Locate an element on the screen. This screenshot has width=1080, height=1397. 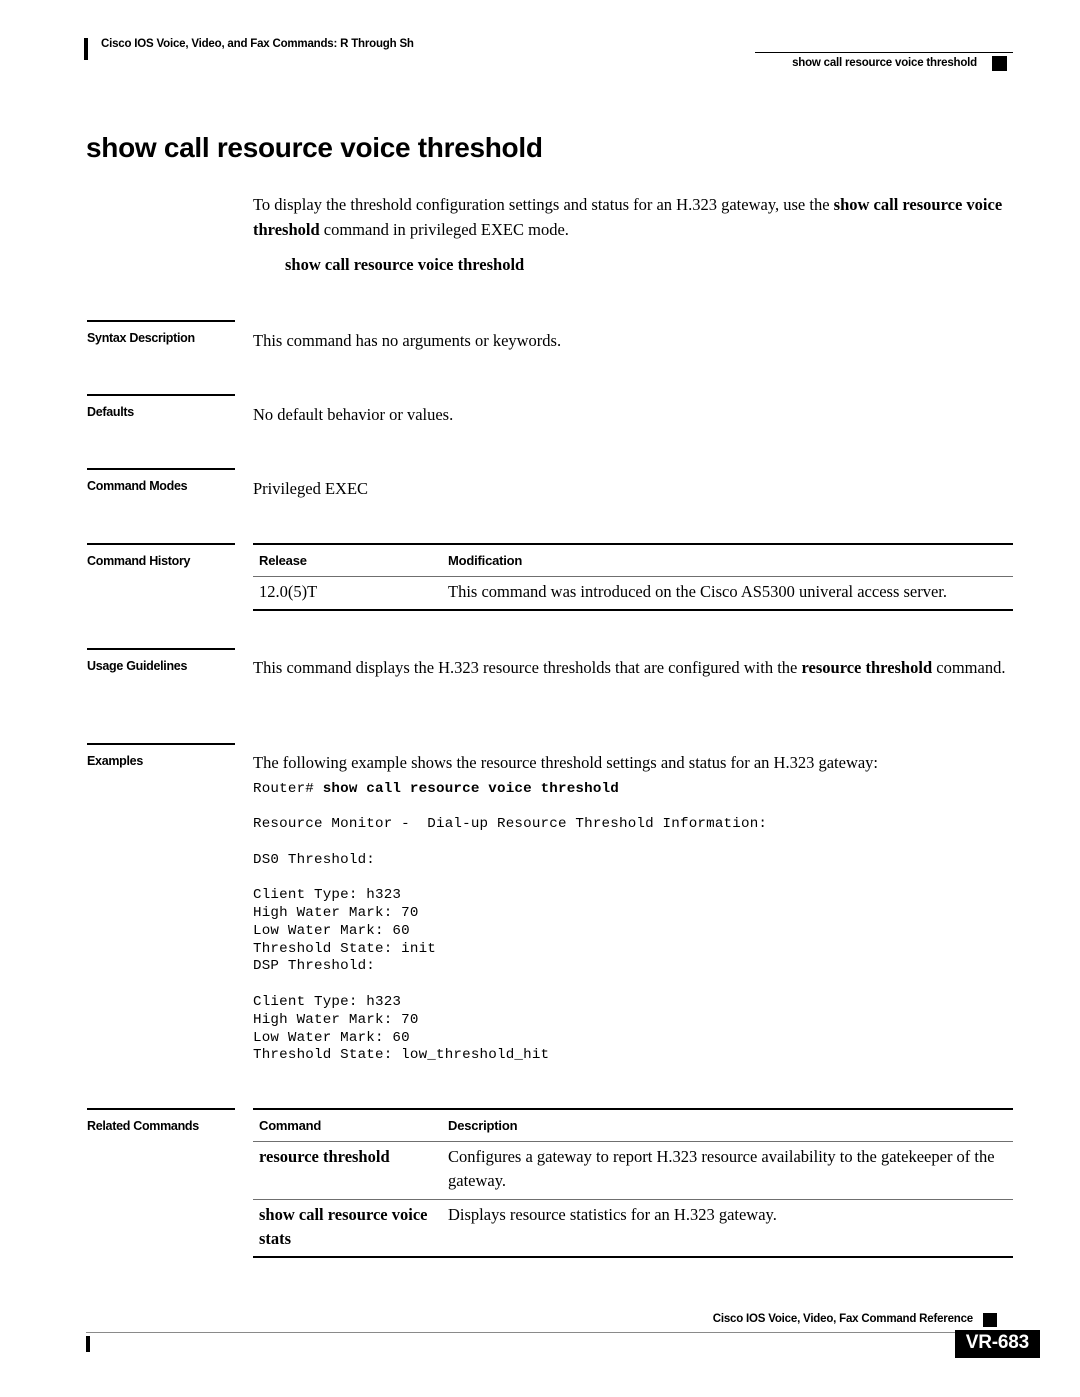
section-label-related-commands: Related Commands is located at coordinates (143, 1126).